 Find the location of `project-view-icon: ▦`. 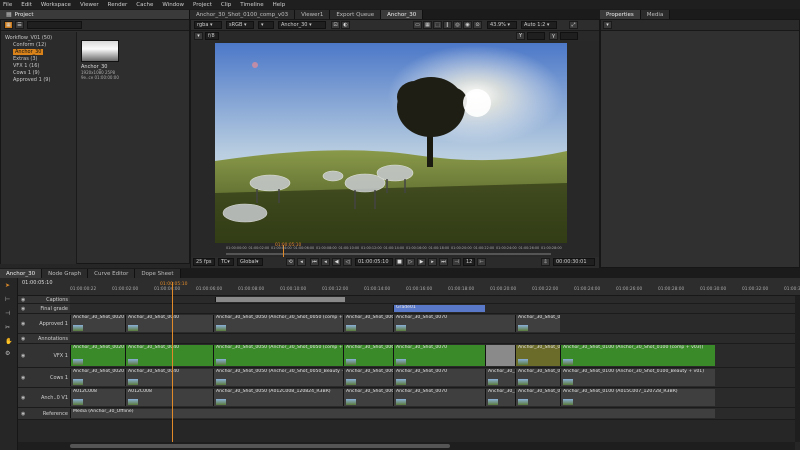

project-view-icon: ▦ is located at coordinates (8, 25).